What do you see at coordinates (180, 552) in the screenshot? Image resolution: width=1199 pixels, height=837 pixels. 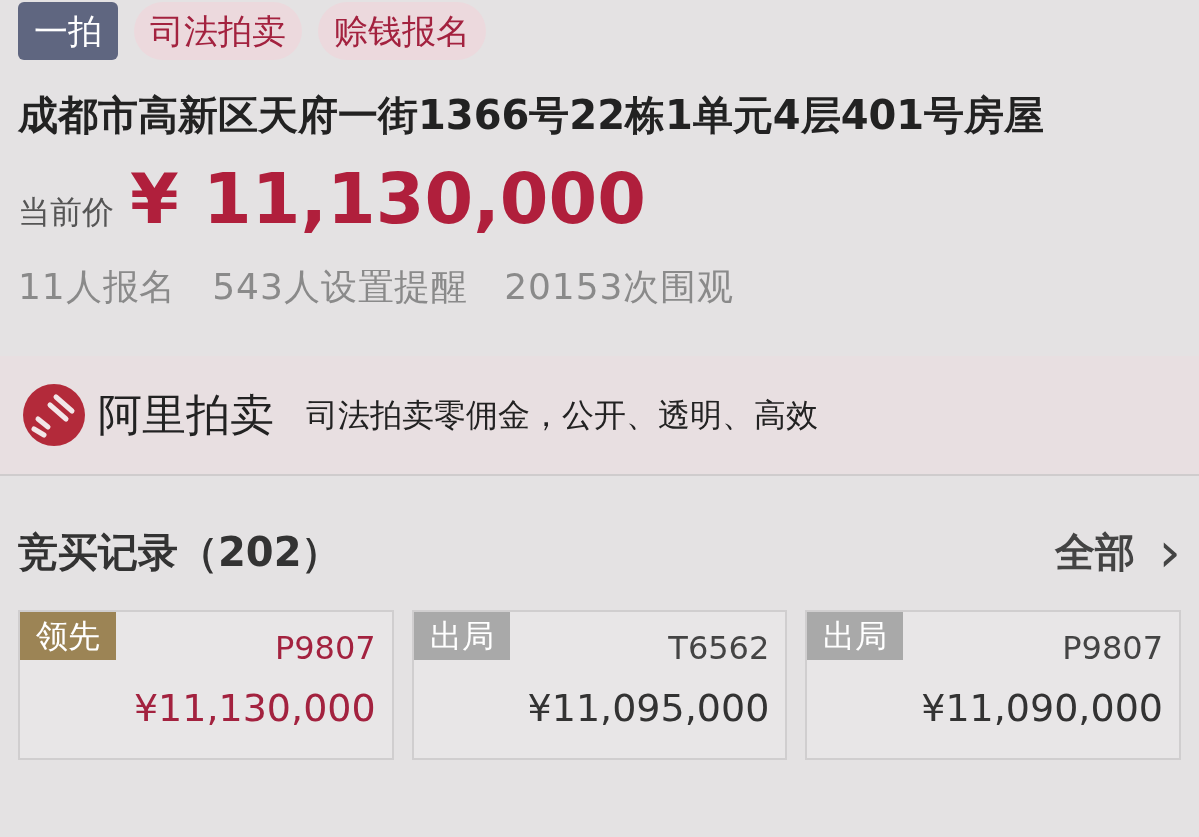 I see `section-title: 竞买记录（202）` at bounding box center [180, 552].